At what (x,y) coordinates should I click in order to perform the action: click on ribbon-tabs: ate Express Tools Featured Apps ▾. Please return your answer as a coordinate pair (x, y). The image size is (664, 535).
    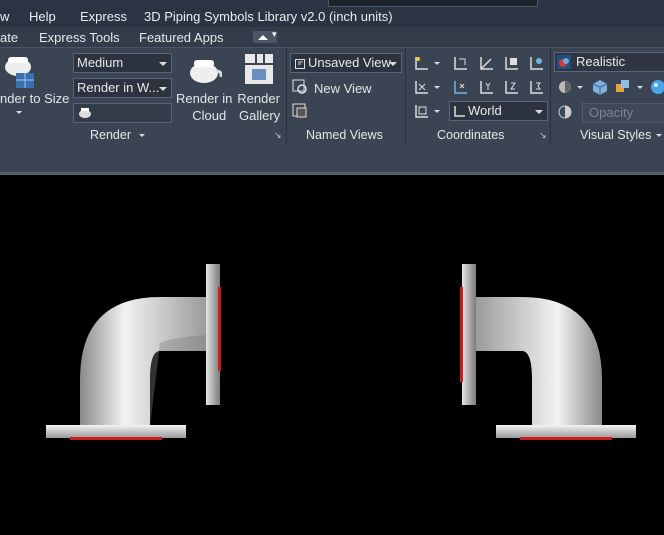
    Looking at the image, I should click on (332, 37).